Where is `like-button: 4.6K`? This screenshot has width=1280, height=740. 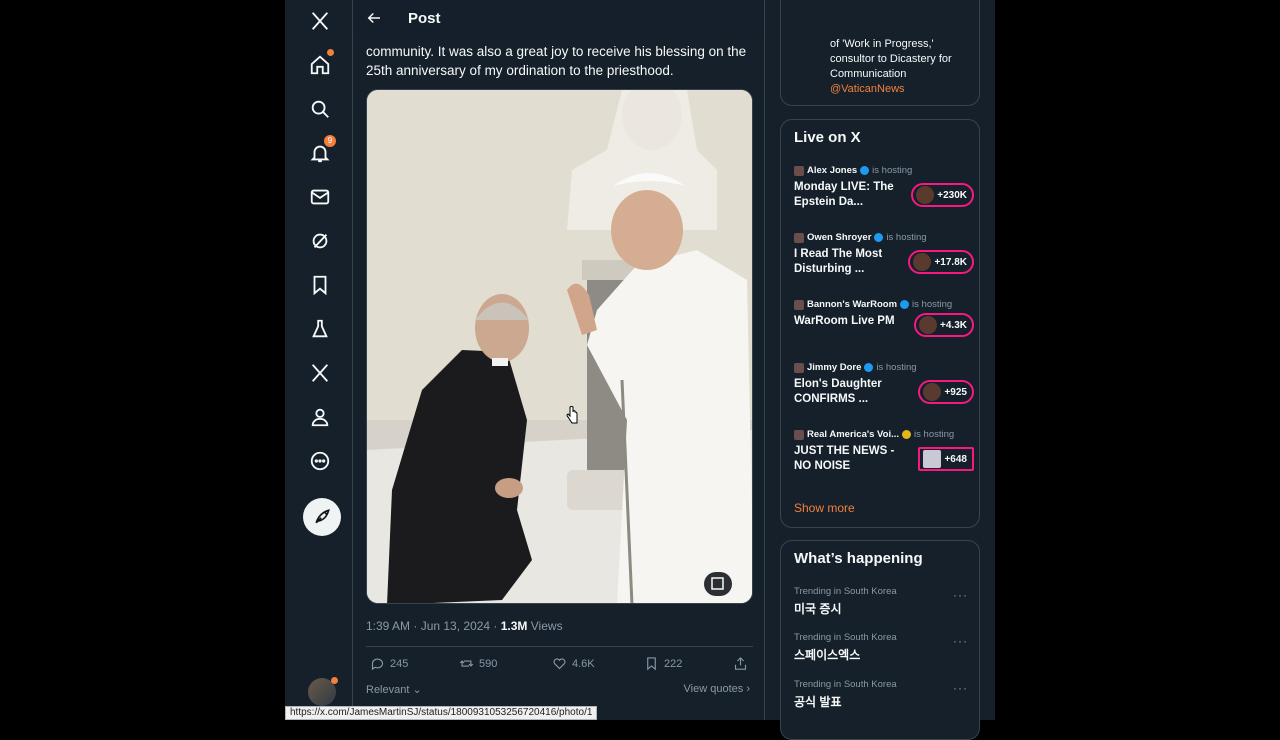 like-button: 4.6K is located at coordinates (573, 663).